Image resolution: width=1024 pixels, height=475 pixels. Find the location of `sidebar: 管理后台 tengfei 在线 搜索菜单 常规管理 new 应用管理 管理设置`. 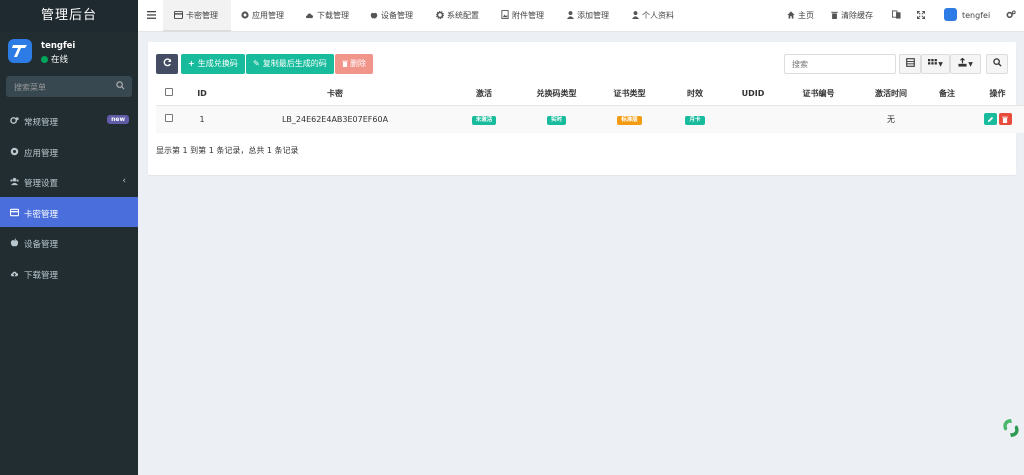

sidebar: 管理后台 tengfei 在线 搜索菜单 常规管理 new 应用管理 管理设置 is located at coordinates (69, 237).